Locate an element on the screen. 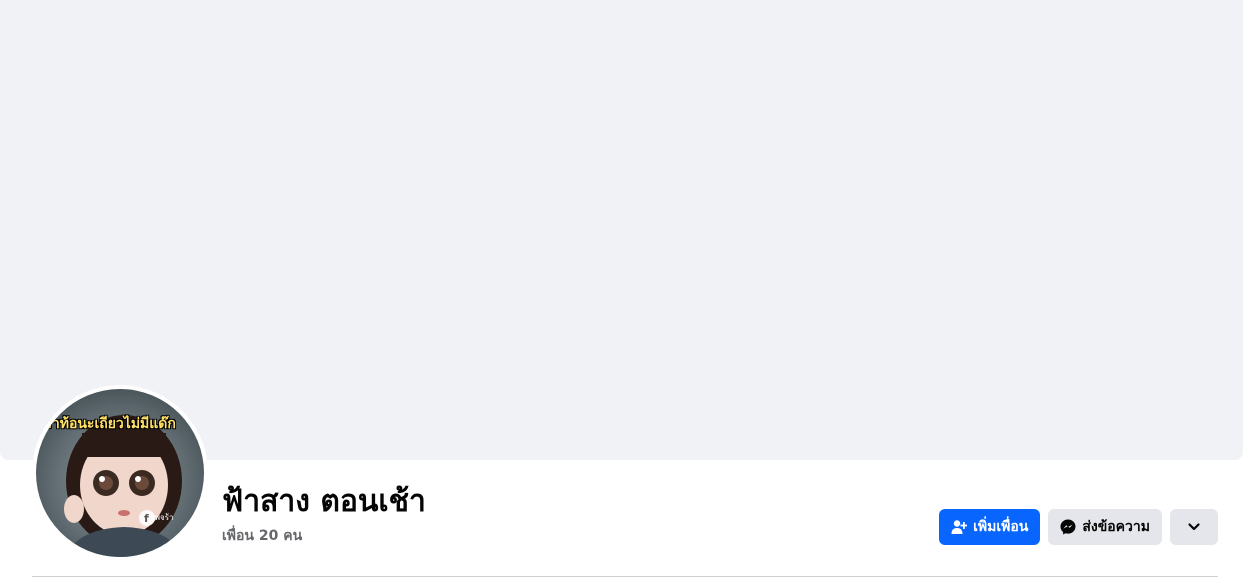 Image resolution: width=1243 pixels, height=578 pixels. add-friend-label: เพิ่มเพื่อน is located at coordinates (1001, 527).